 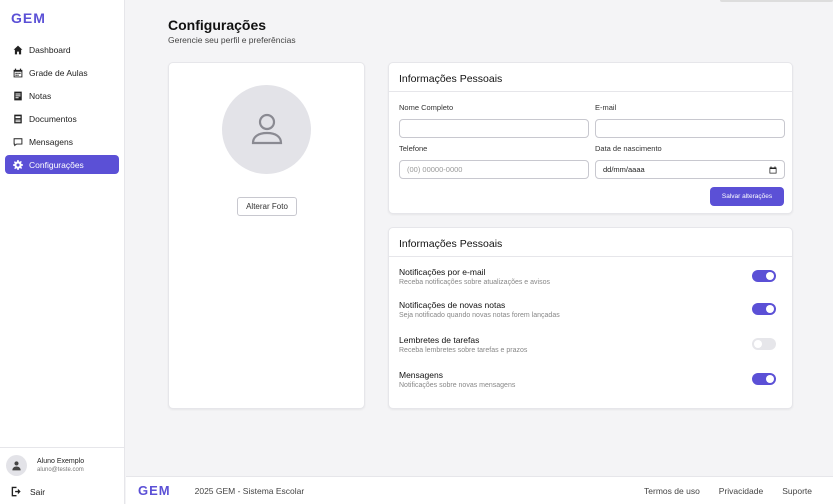 I want to click on email-field, so click(x=690, y=128).